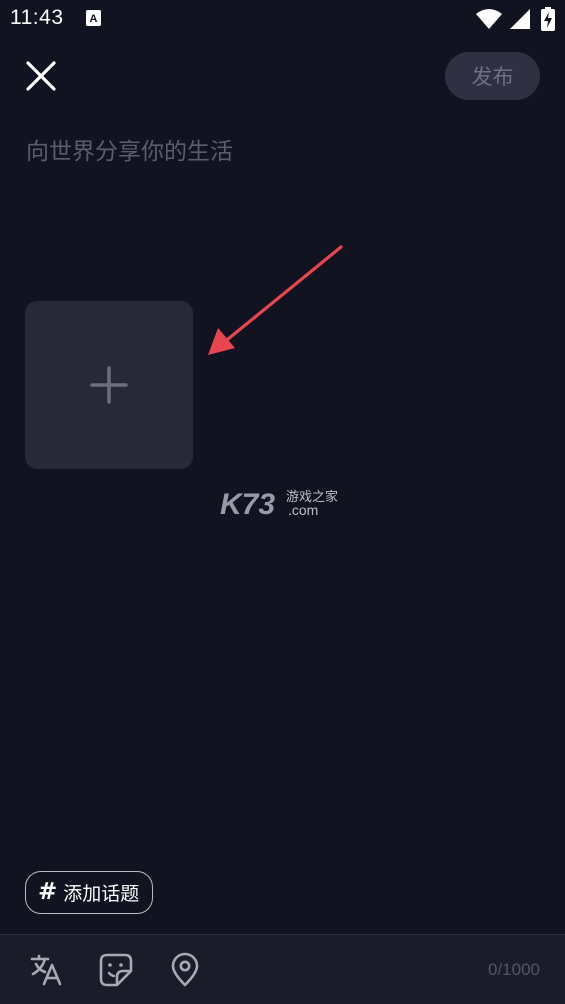  Describe the element at coordinates (282, 969) in the screenshot. I see `bottom-toolbar: 0/1000` at that location.